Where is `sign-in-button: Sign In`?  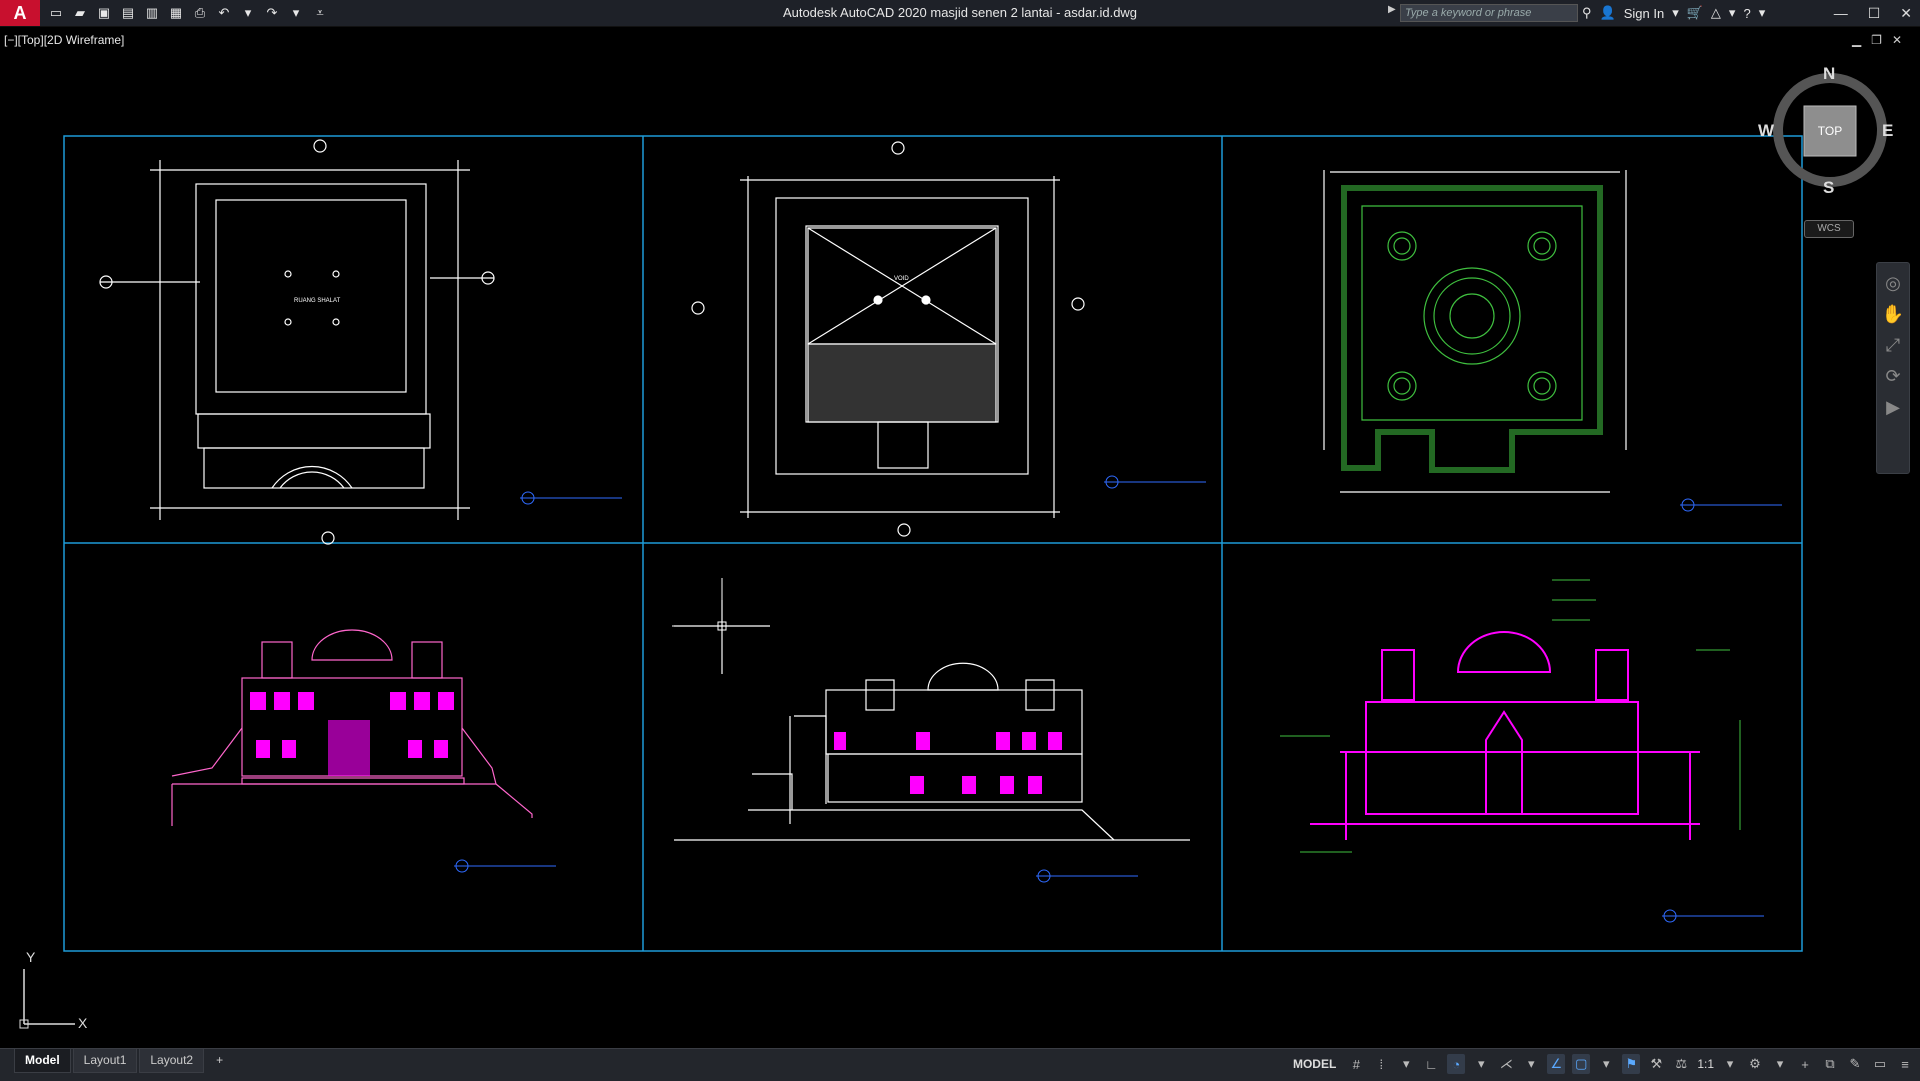 sign-in-button: Sign In is located at coordinates (1644, 13).